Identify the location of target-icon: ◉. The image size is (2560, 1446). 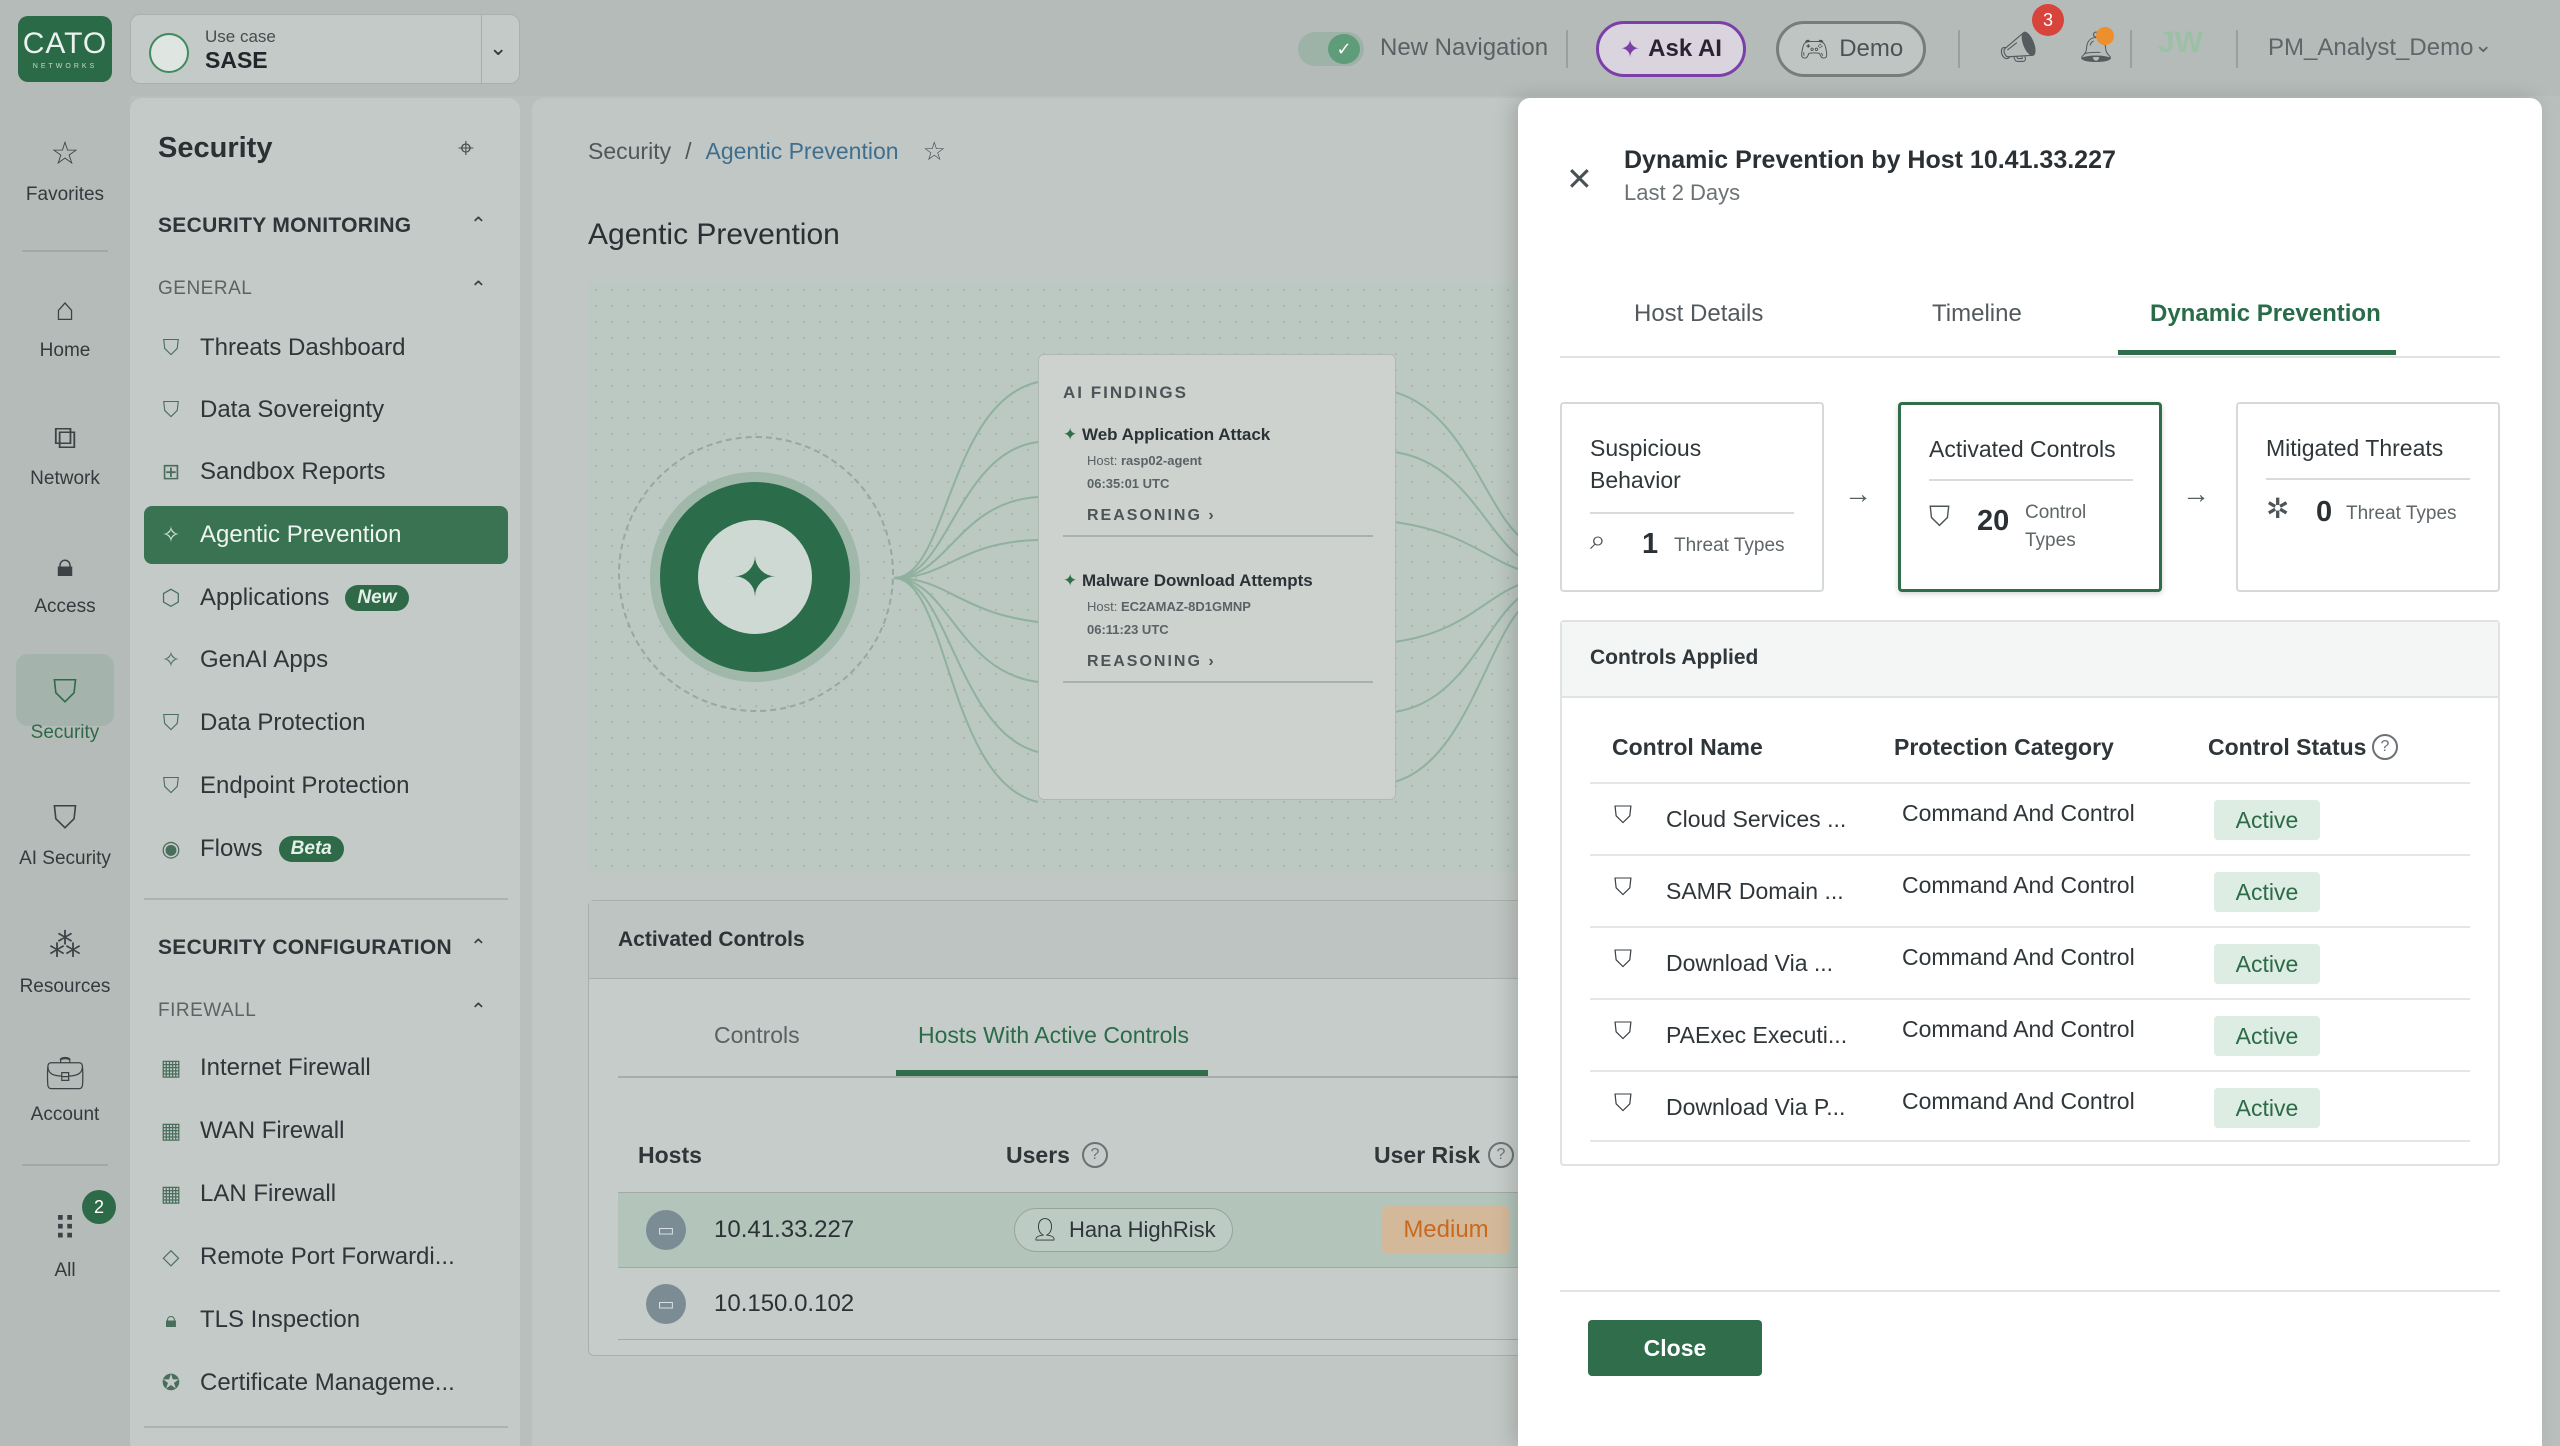
(171, 848).